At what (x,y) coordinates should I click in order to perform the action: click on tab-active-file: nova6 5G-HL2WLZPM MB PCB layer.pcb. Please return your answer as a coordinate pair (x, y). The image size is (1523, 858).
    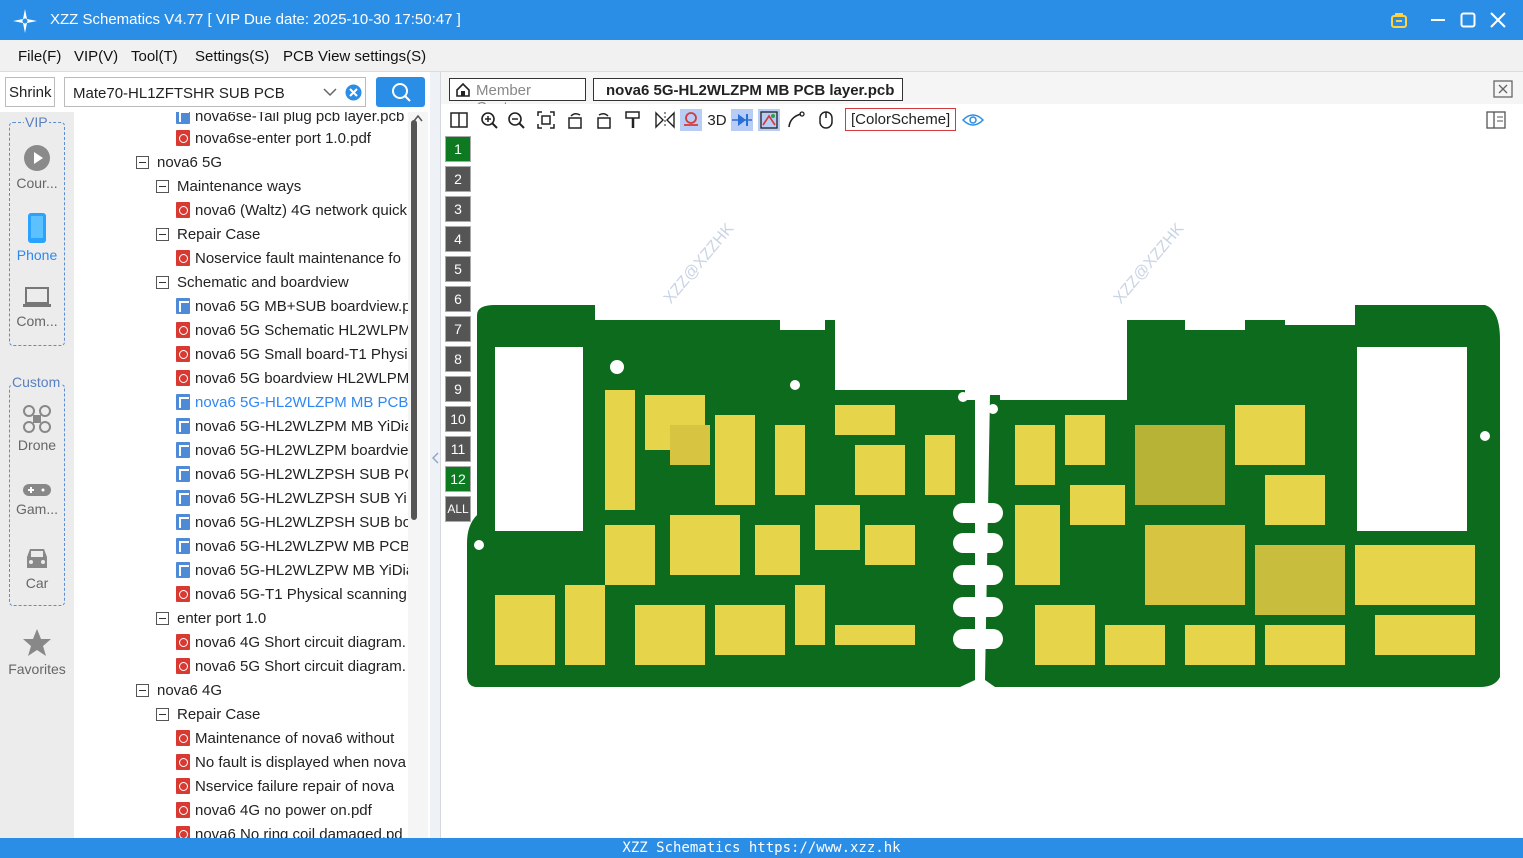
    Looking at the image, I should click on (748, 89).